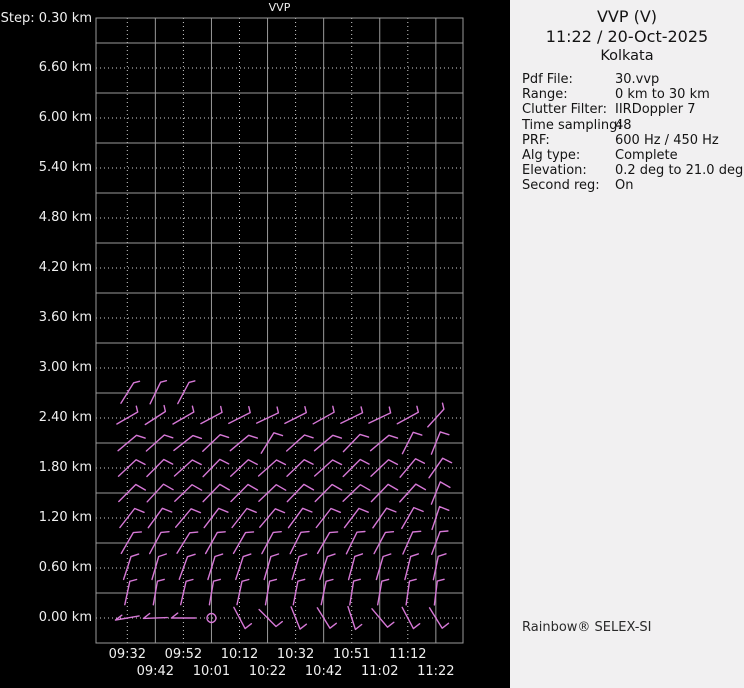 The width and height of the screenshot is (744, 688). Describe the element at coordinates (65, 467) in the screenshot. I see `y-axis-tick-label: 1.80 km` at that location.